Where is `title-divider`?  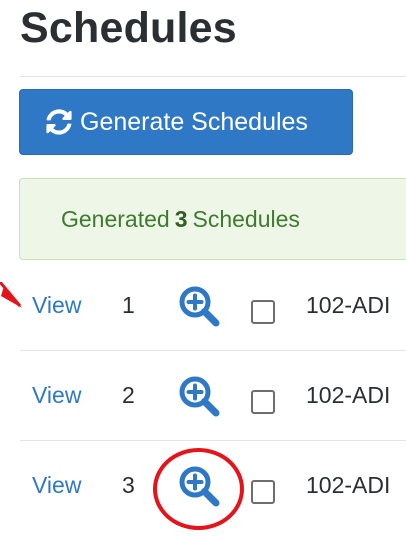
title-divider is located at coordinates (213, 76).